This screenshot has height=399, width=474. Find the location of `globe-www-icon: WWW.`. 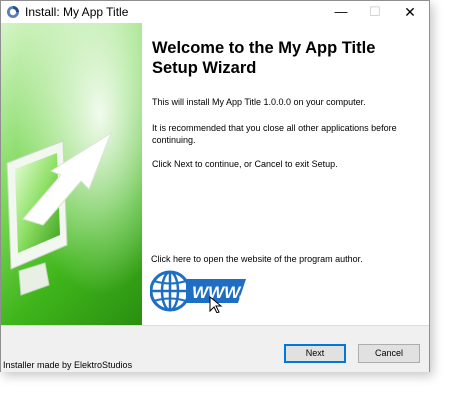

globe-www-icon: WWW. is located at coordinates (200, 291).